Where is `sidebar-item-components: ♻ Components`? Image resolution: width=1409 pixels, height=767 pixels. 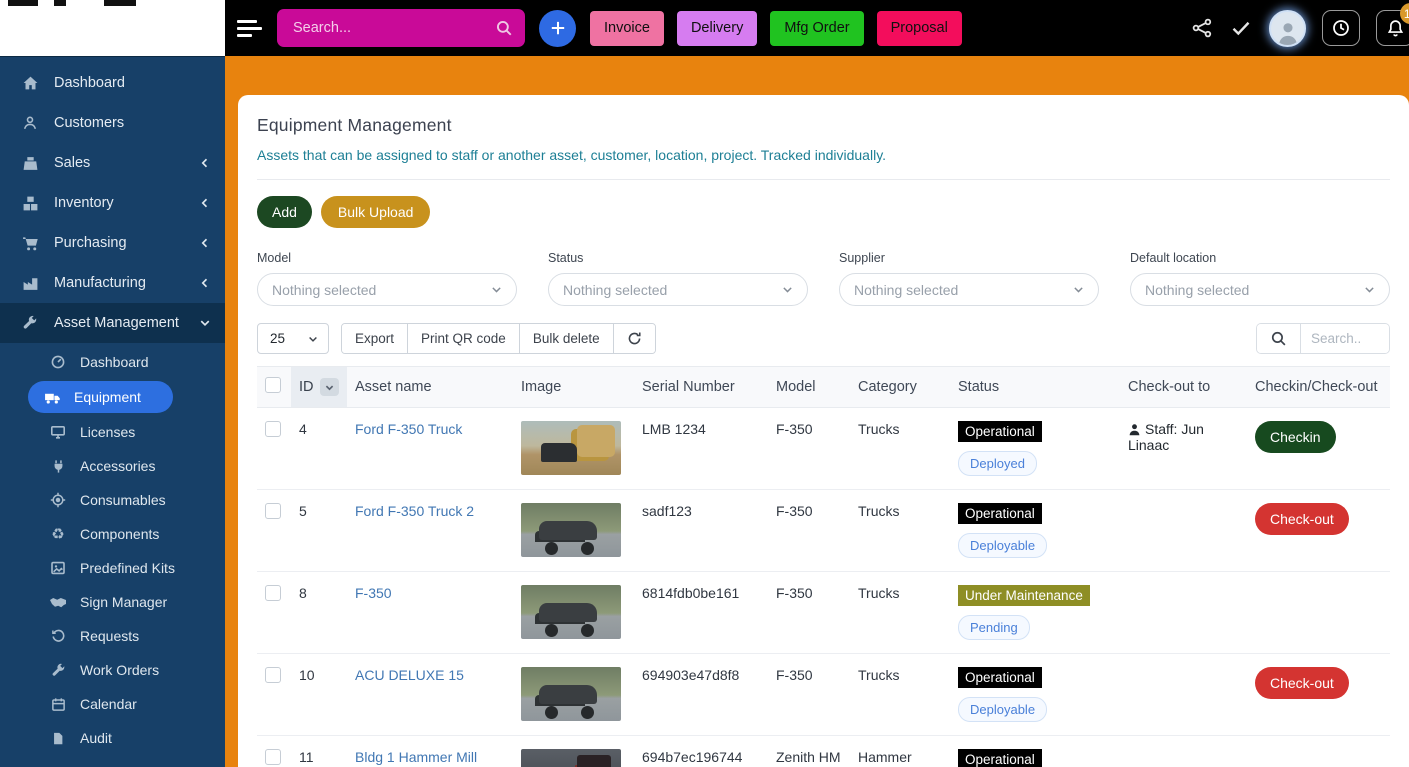 sidebar-item-components: ♻ Components is located at coordinates (112, 534).